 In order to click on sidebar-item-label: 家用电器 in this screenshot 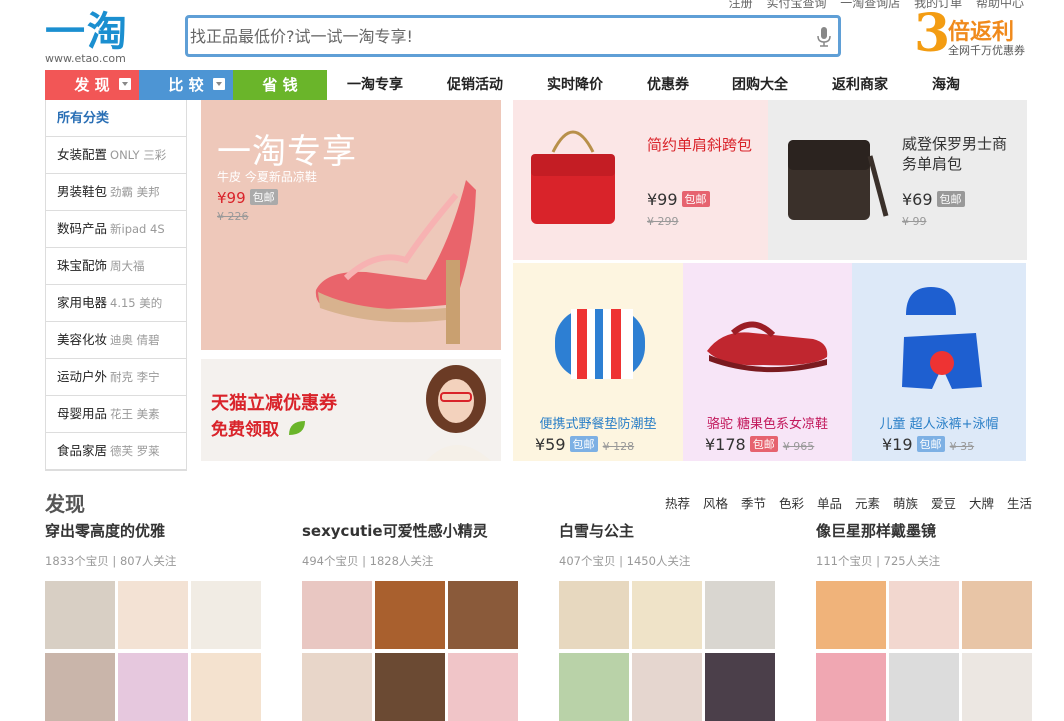, I will do `click(82, 302)`.